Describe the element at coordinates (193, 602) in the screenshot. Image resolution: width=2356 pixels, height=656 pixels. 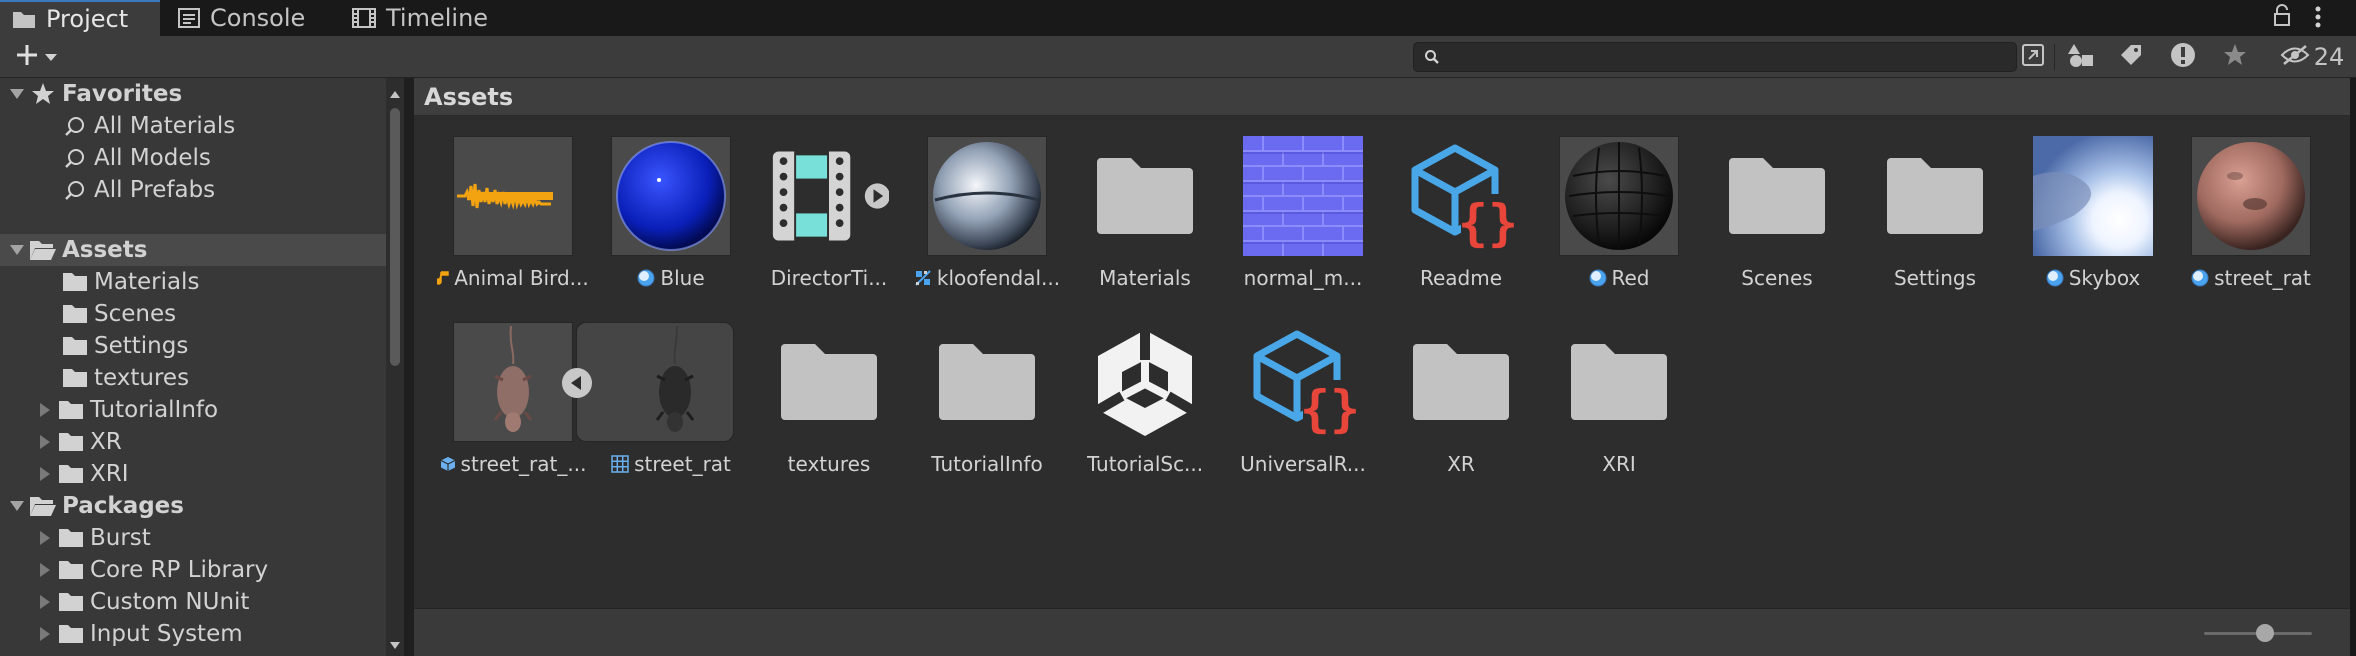
I see `tree-item-custom-nunit: Custom NUnit` at that location.